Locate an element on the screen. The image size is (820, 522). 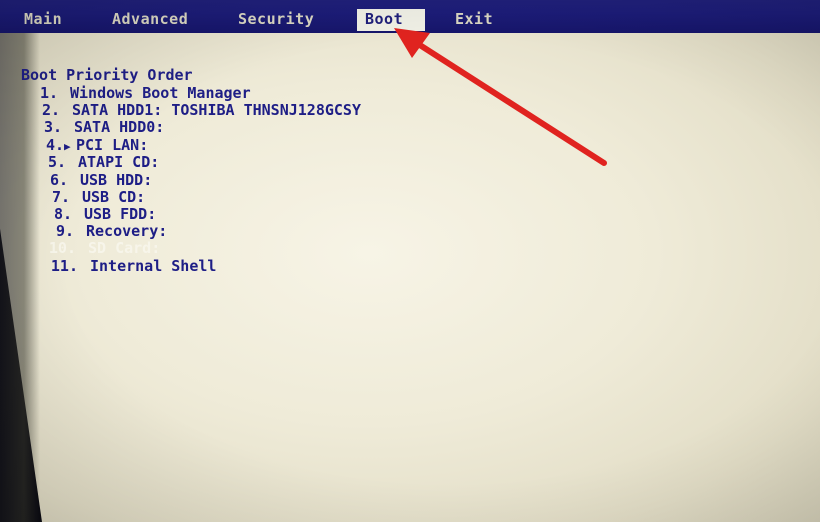
boot-item-2: 2. SATA HDD1: TOSHIBA THNSNJ128GCSY is located at coordinates (191, 110).